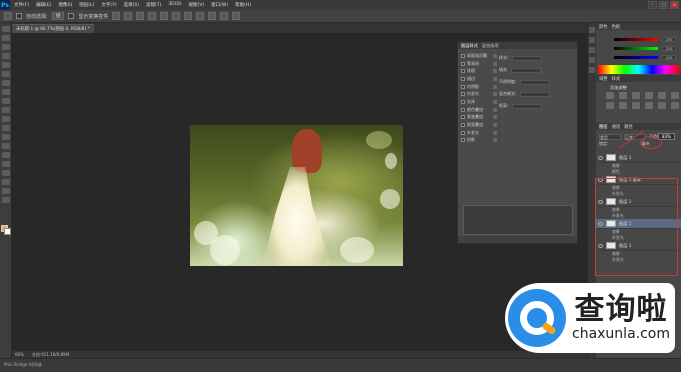 This screenshot has width=681, height=372. Describe the element at coordinates (479, 133) in the screenshot. I see `style-option: 外发光` at that location.